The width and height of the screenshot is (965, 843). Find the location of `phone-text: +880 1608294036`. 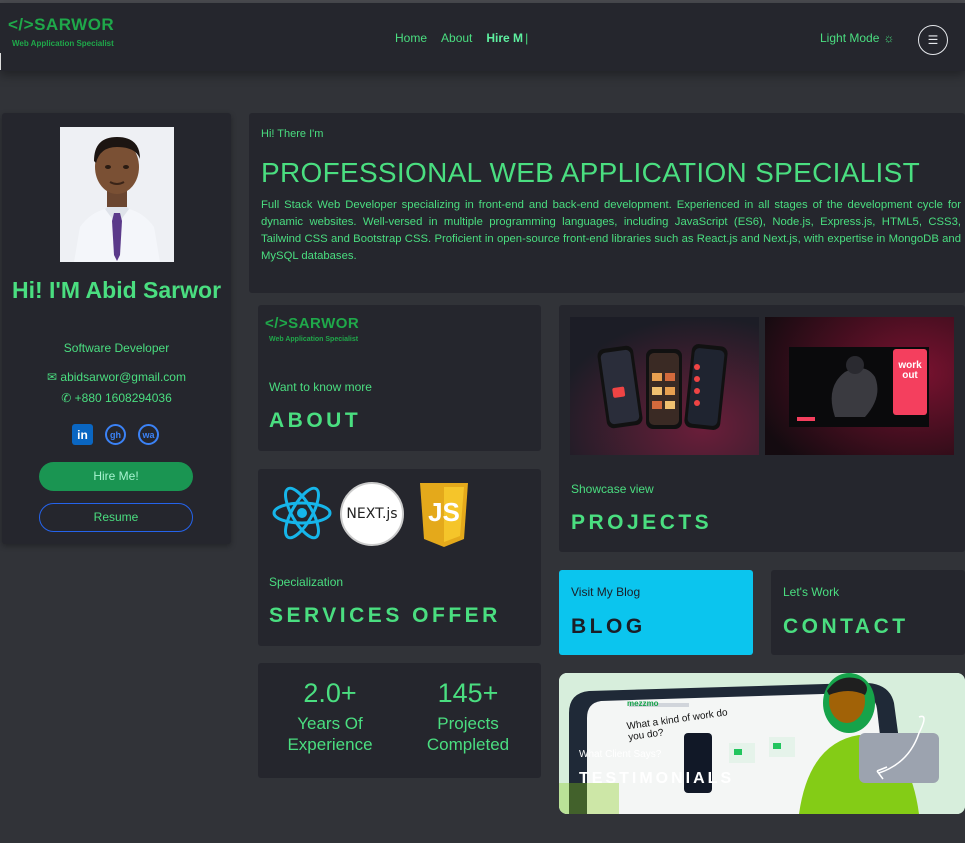

phone-text: +880 1608294036 is located at coordinates (123, 398).